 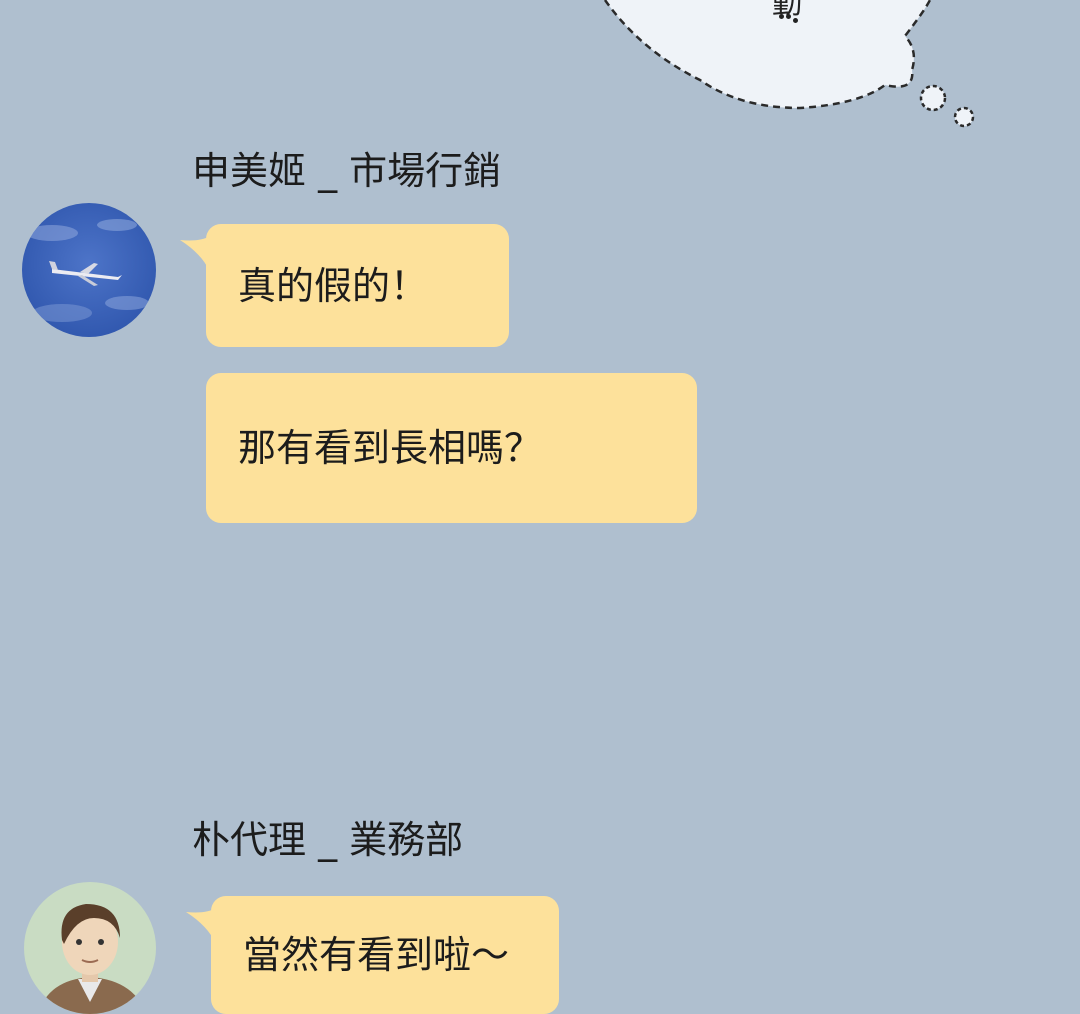 I want to click on message-bubble: 那有看到長相嗎？, so click(x=451, y=448).